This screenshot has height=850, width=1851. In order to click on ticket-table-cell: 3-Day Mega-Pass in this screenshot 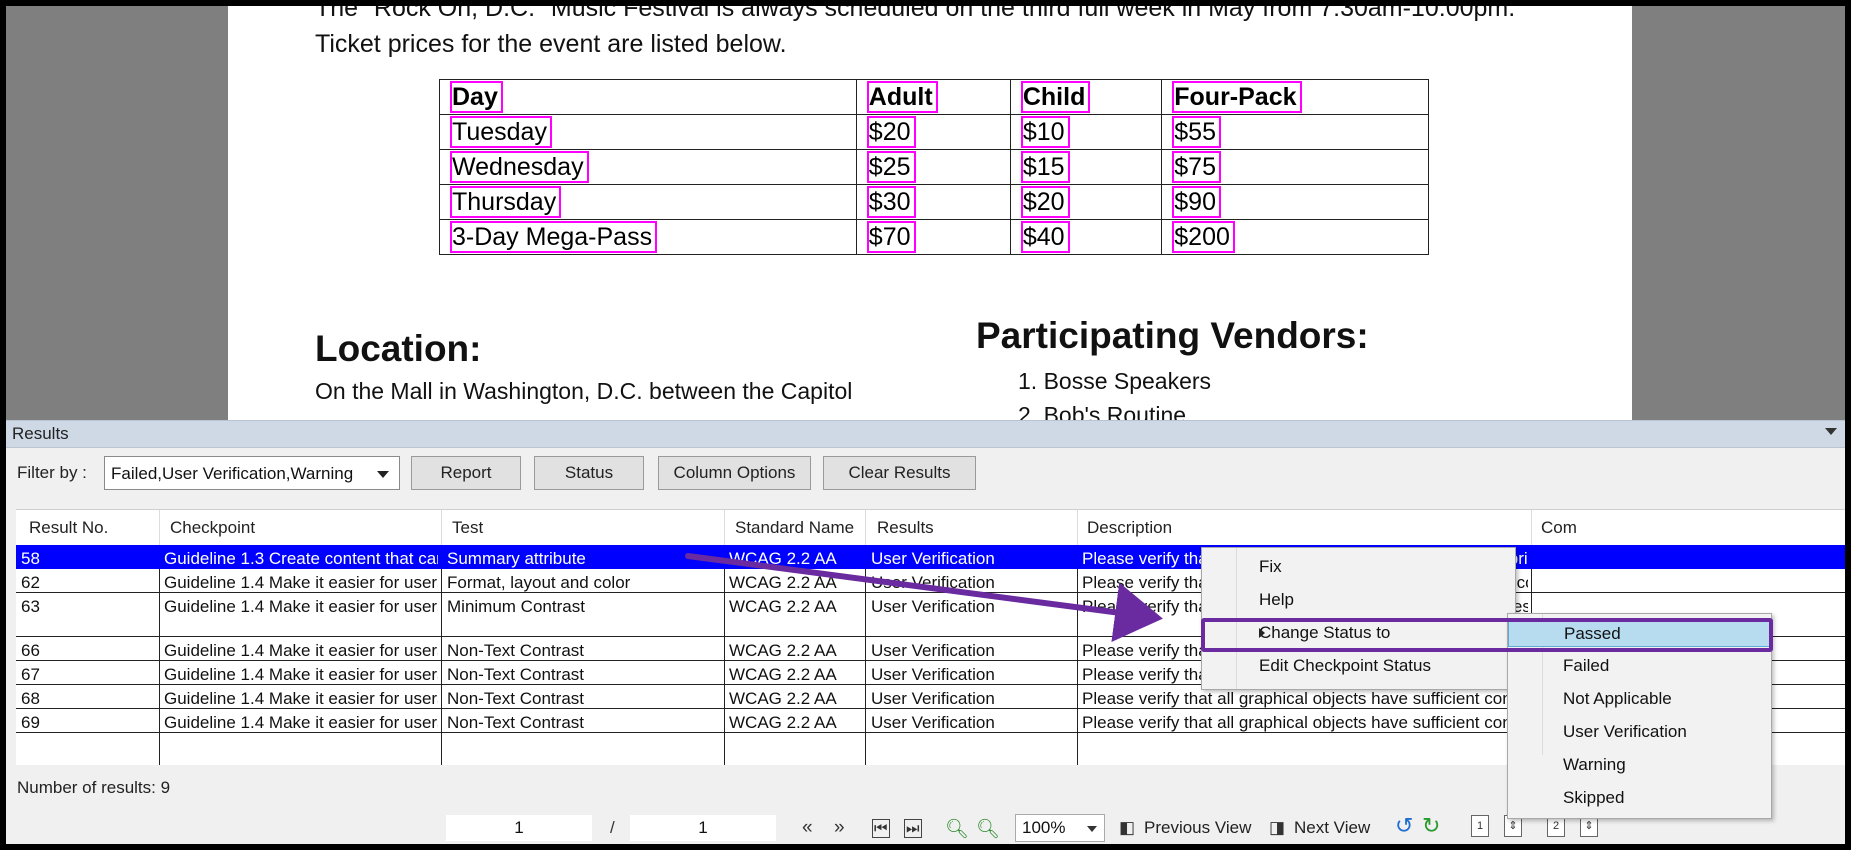, I will do `click(648, 237)`.